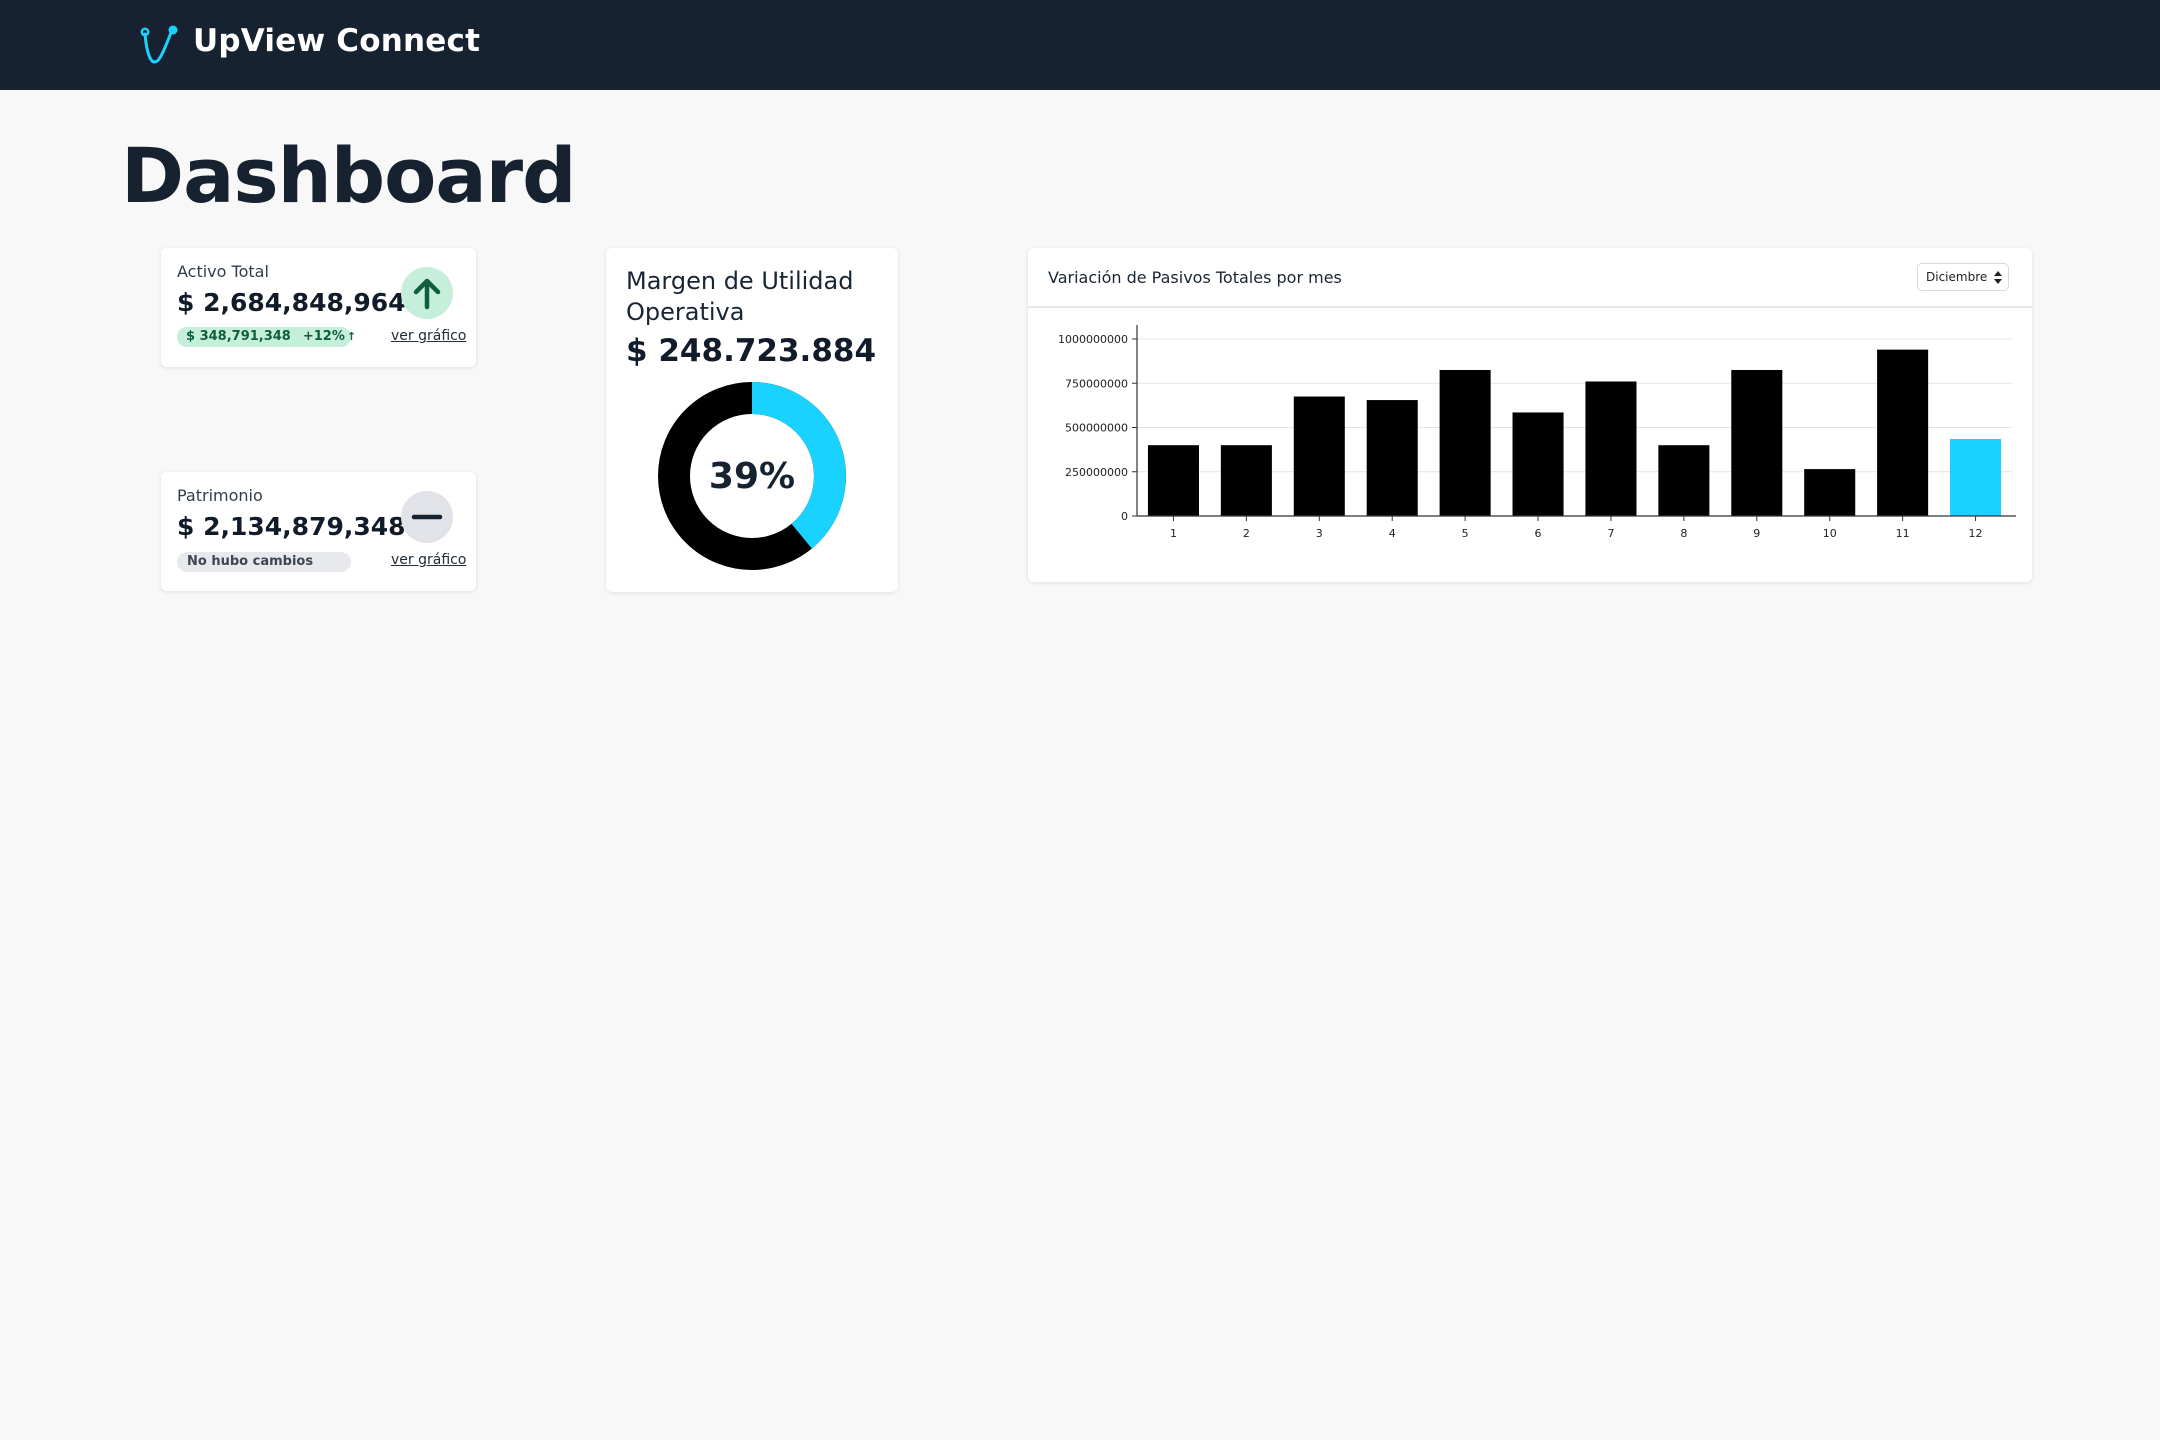  I want to click on x-tick-label: 2, so click(1246, 533).